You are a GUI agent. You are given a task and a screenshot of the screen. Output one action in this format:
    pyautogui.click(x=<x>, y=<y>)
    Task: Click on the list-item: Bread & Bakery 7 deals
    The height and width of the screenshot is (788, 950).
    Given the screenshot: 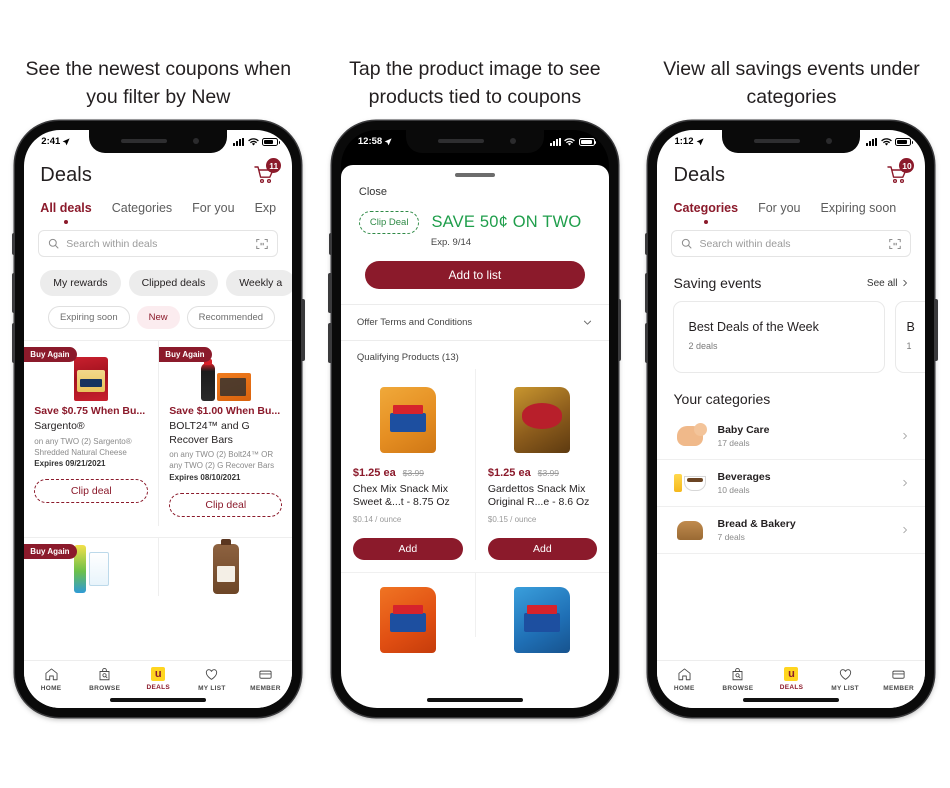 What is the action you would take?
    pyautogui.click(x=791, y=530)
    